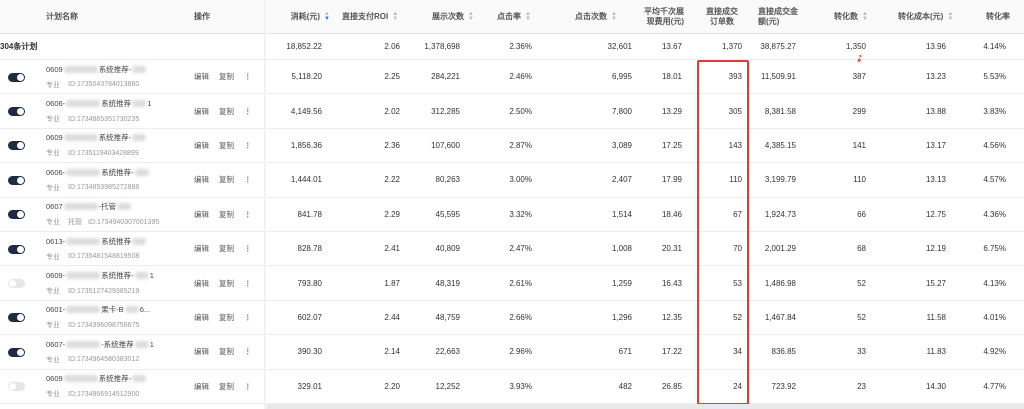 This screenshot has height=409, width=1024. What do you see at coordinates (56, 241) in the screenshot?
I see `plan-name-prefix: 0613-` at bounding box center [56, 241].